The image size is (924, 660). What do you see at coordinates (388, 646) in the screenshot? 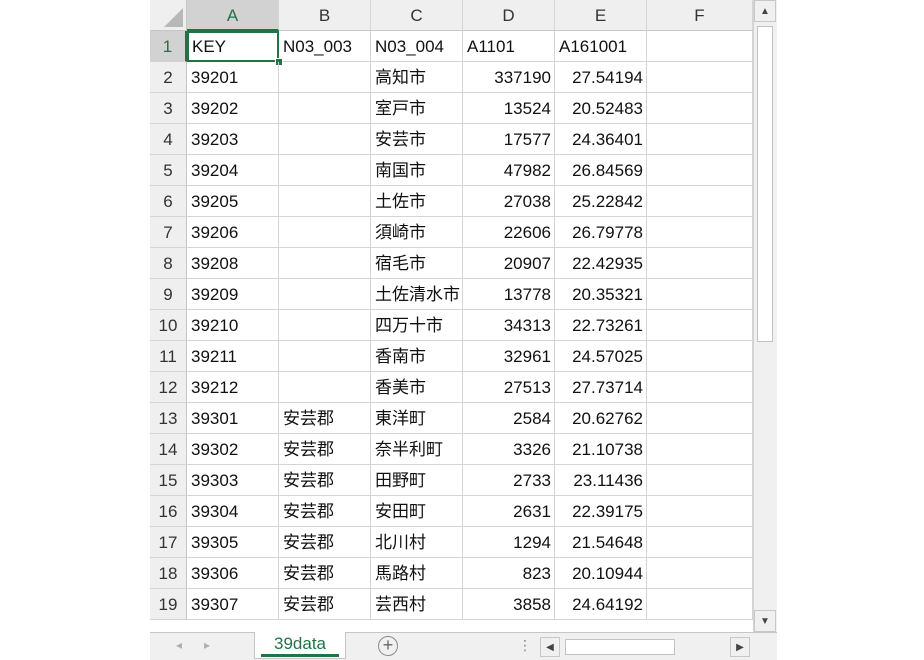
I see `add-sheet-plus-icon: +` at bounding box center [388, 646].